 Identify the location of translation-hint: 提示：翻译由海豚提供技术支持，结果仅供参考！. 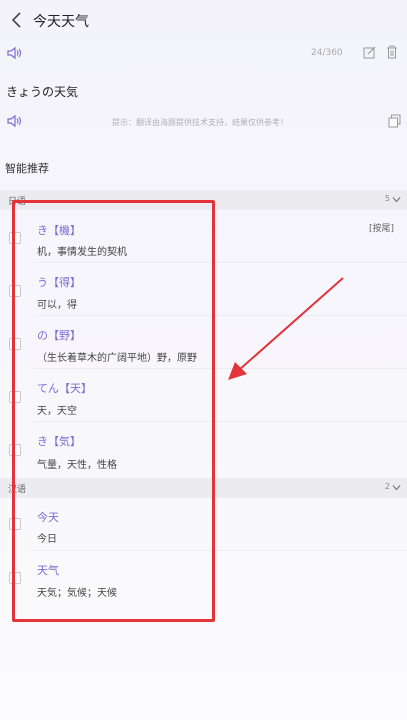
(200, 122).